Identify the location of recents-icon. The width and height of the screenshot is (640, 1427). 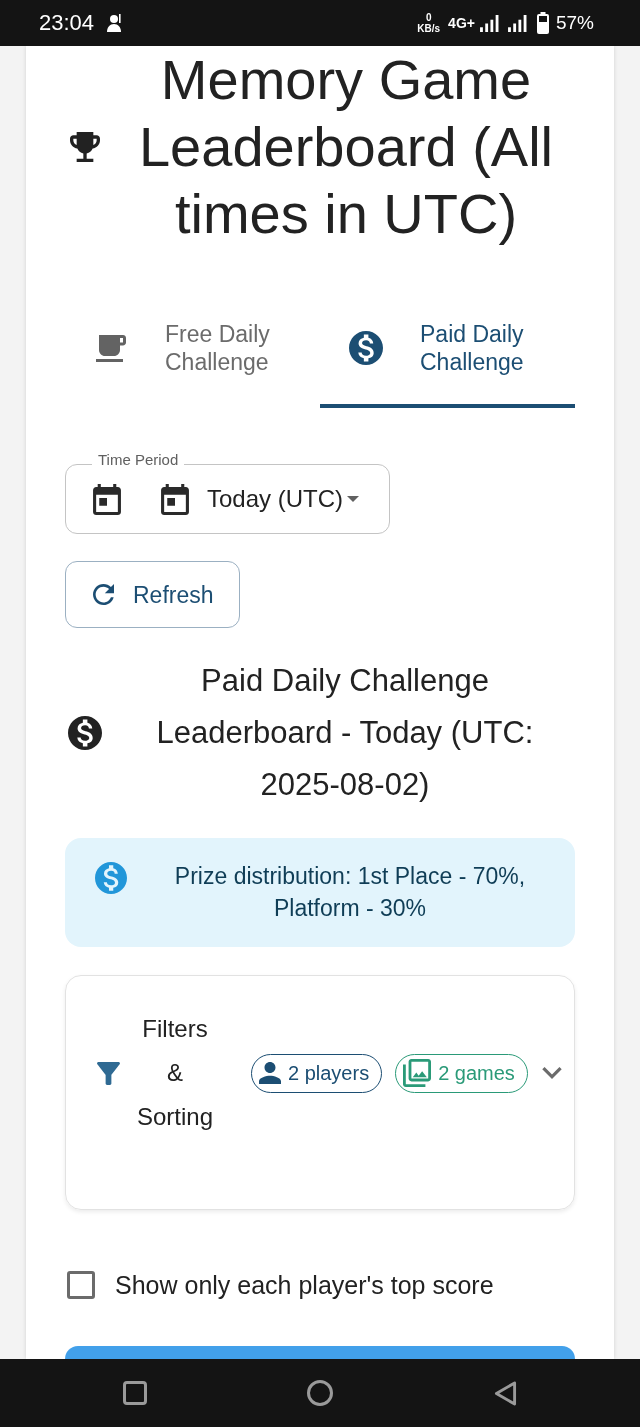
(135, 1393).